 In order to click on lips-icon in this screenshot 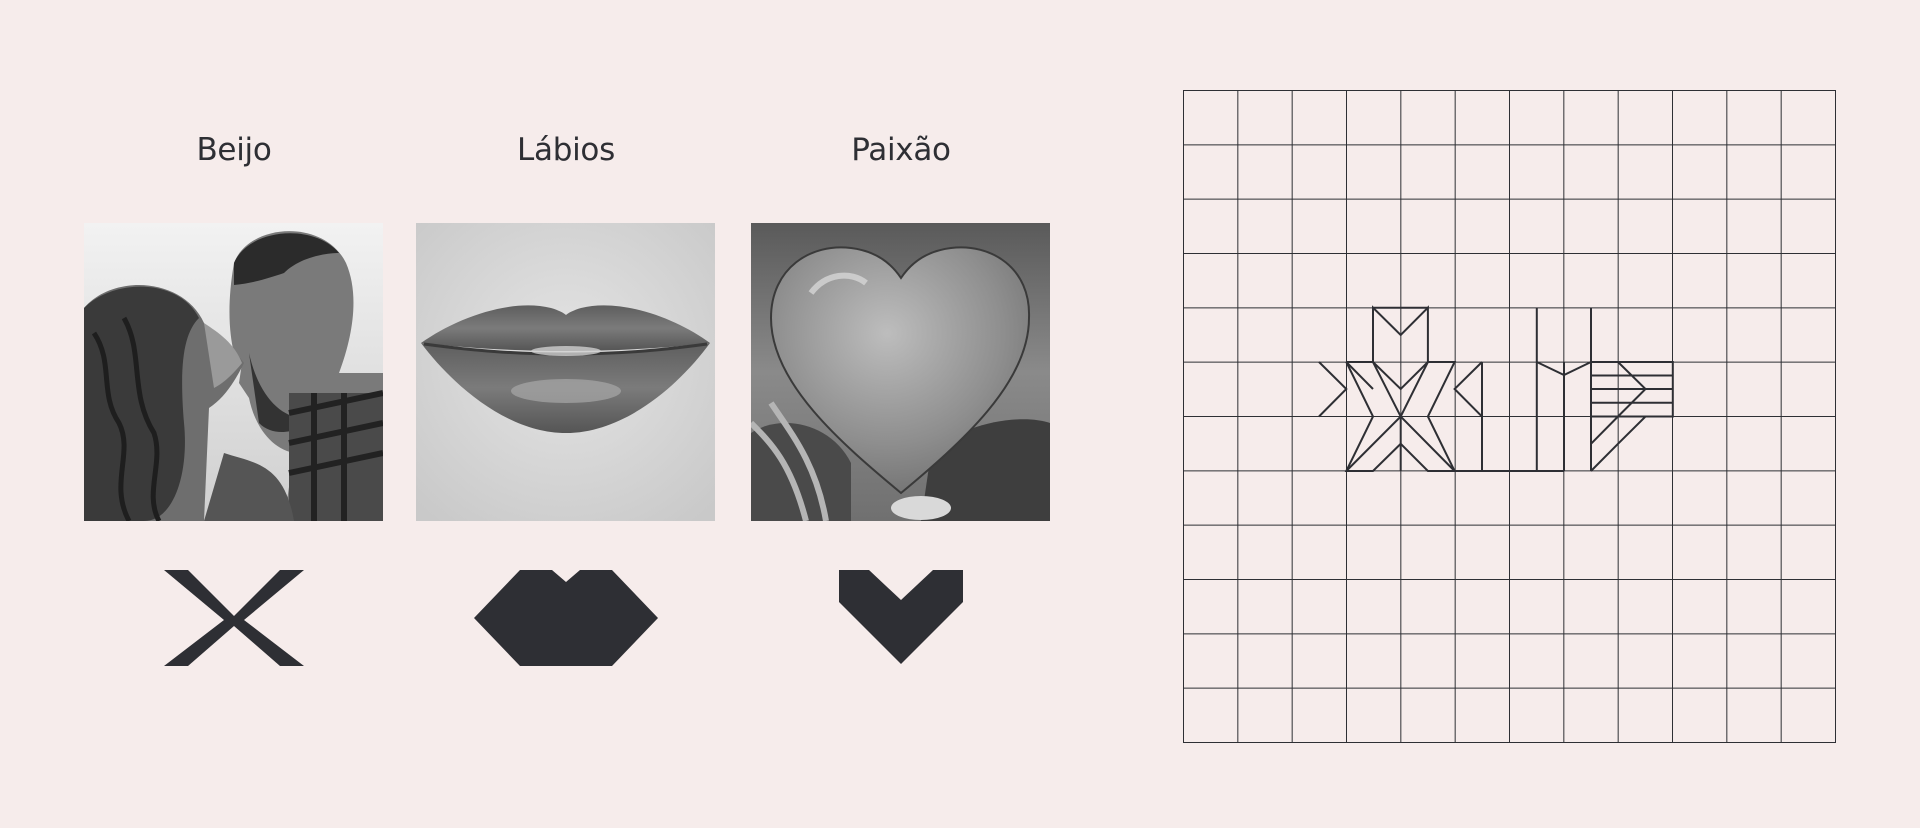, I will do `click(566, 625)`.